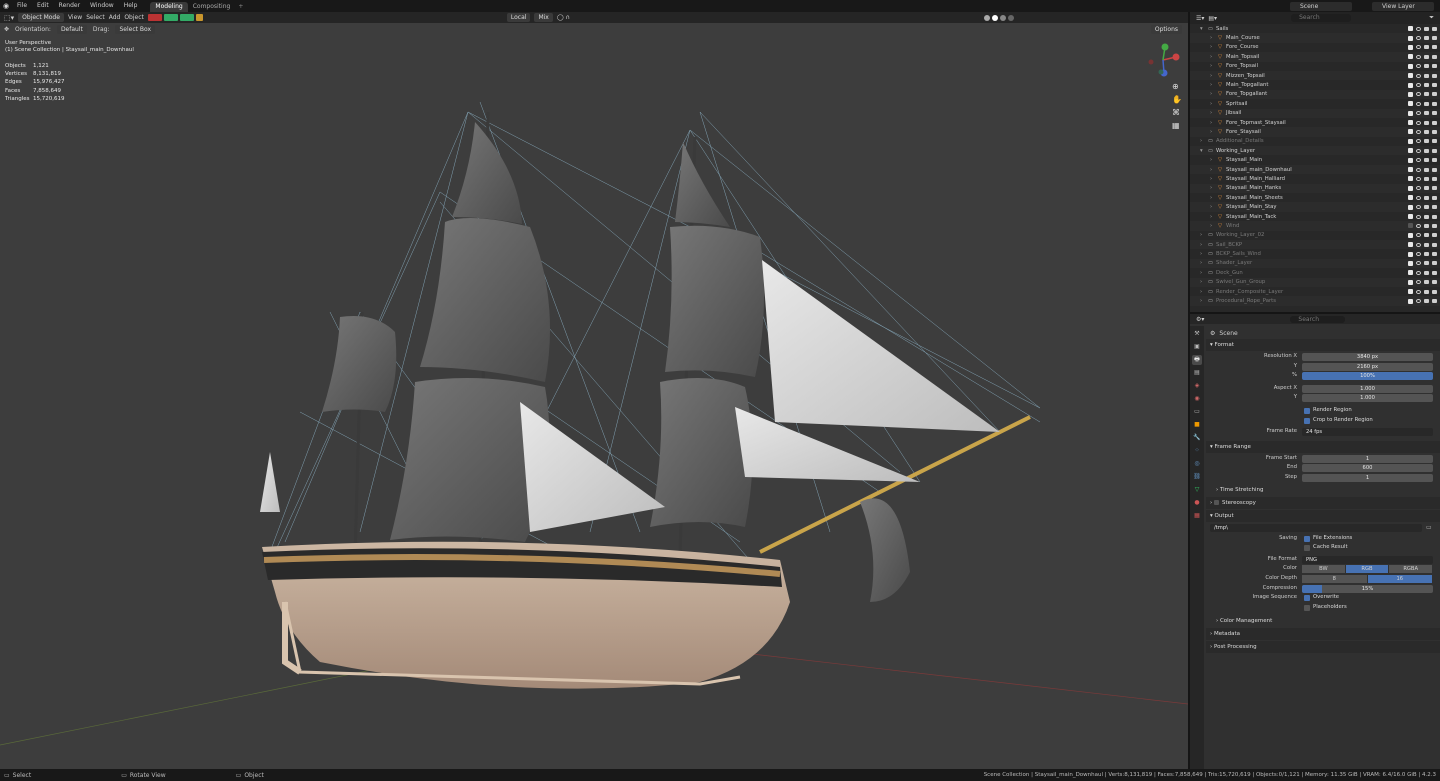  Describe the element at coordinates (1315, 103) in the screenshot. I see `outliner-row: › ▽ Spritsail` at that location.